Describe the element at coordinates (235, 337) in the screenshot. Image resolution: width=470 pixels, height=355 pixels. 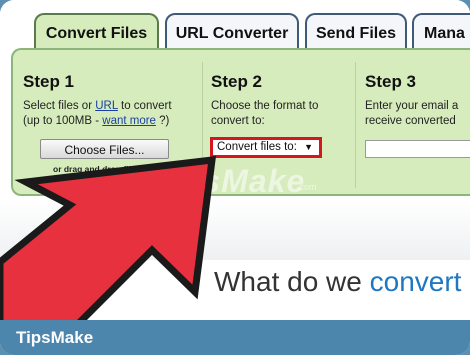
I see `footer-bar: TipsMake` at that location.